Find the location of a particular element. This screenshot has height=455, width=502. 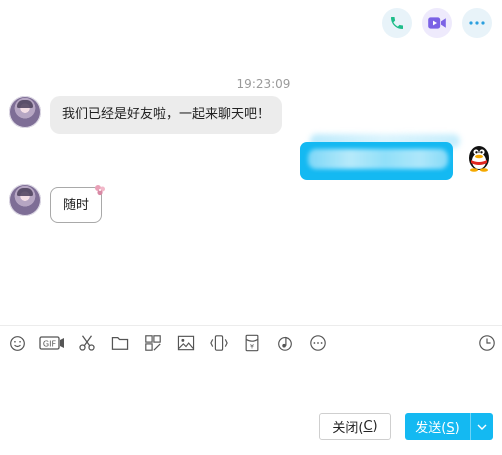

more-actions-button is located at coordinates (477, 23).